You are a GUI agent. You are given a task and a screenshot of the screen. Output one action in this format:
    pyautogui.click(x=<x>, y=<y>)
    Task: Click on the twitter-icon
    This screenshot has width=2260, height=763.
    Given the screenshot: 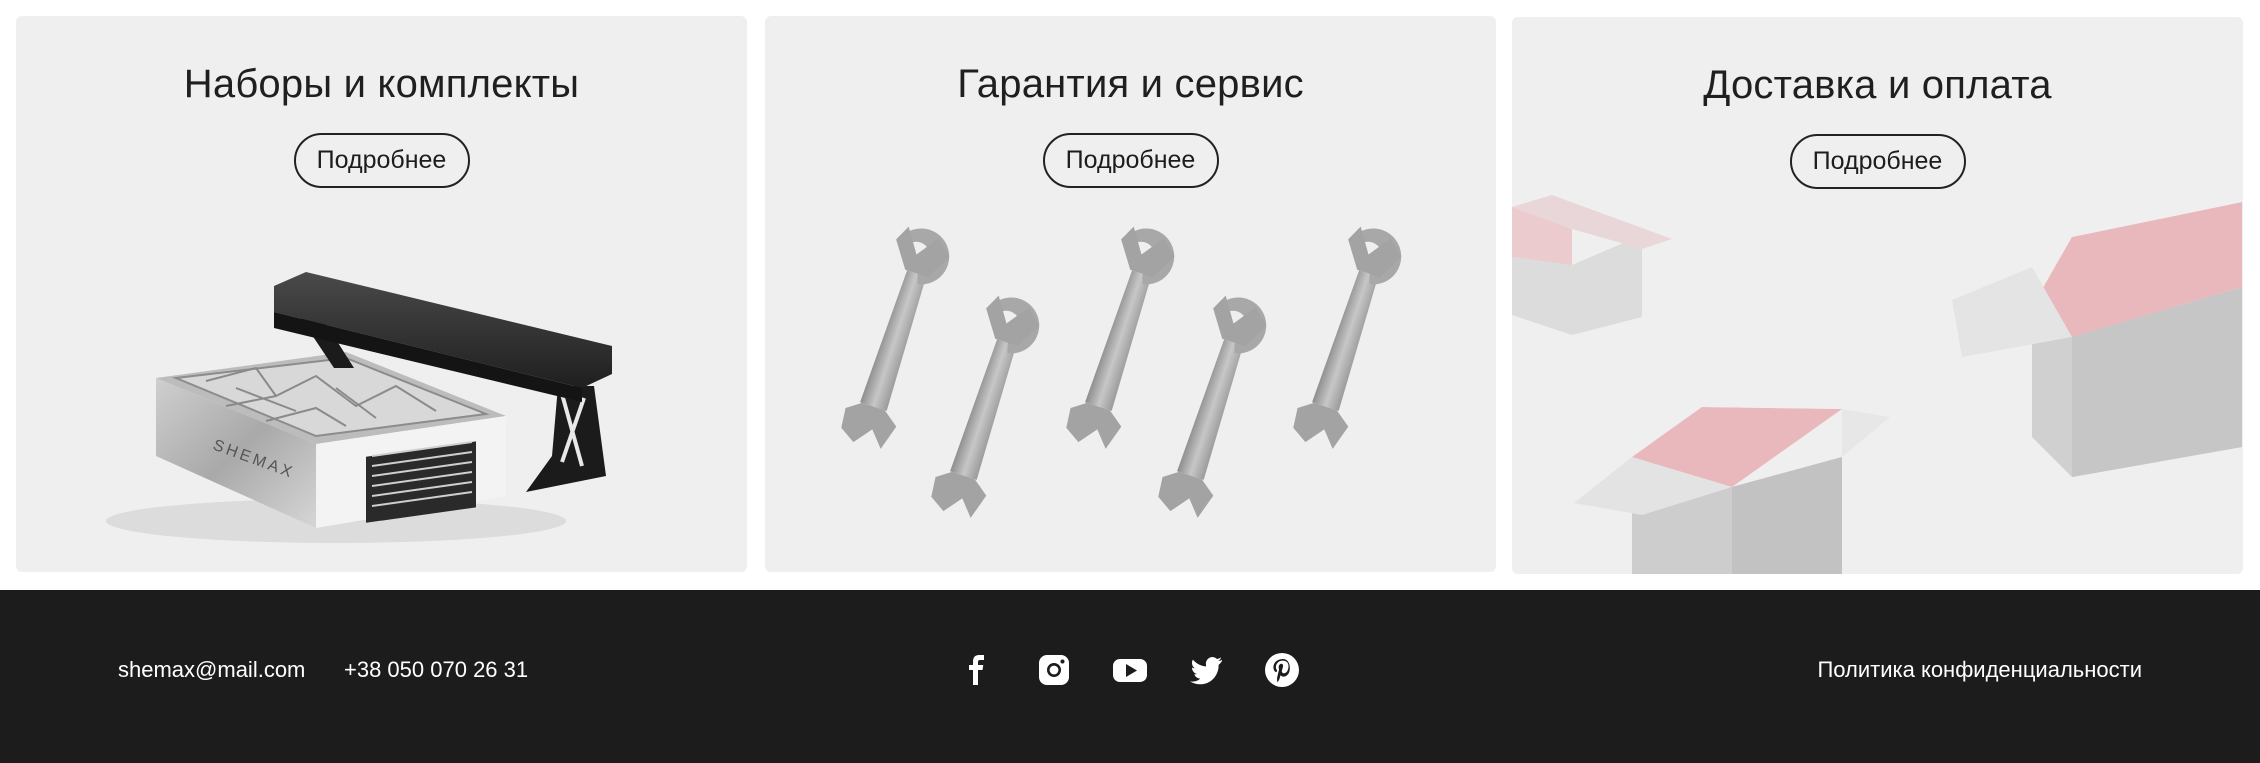 What is the action you would take?
    pyautogui.click(x=1206, y=670)
    